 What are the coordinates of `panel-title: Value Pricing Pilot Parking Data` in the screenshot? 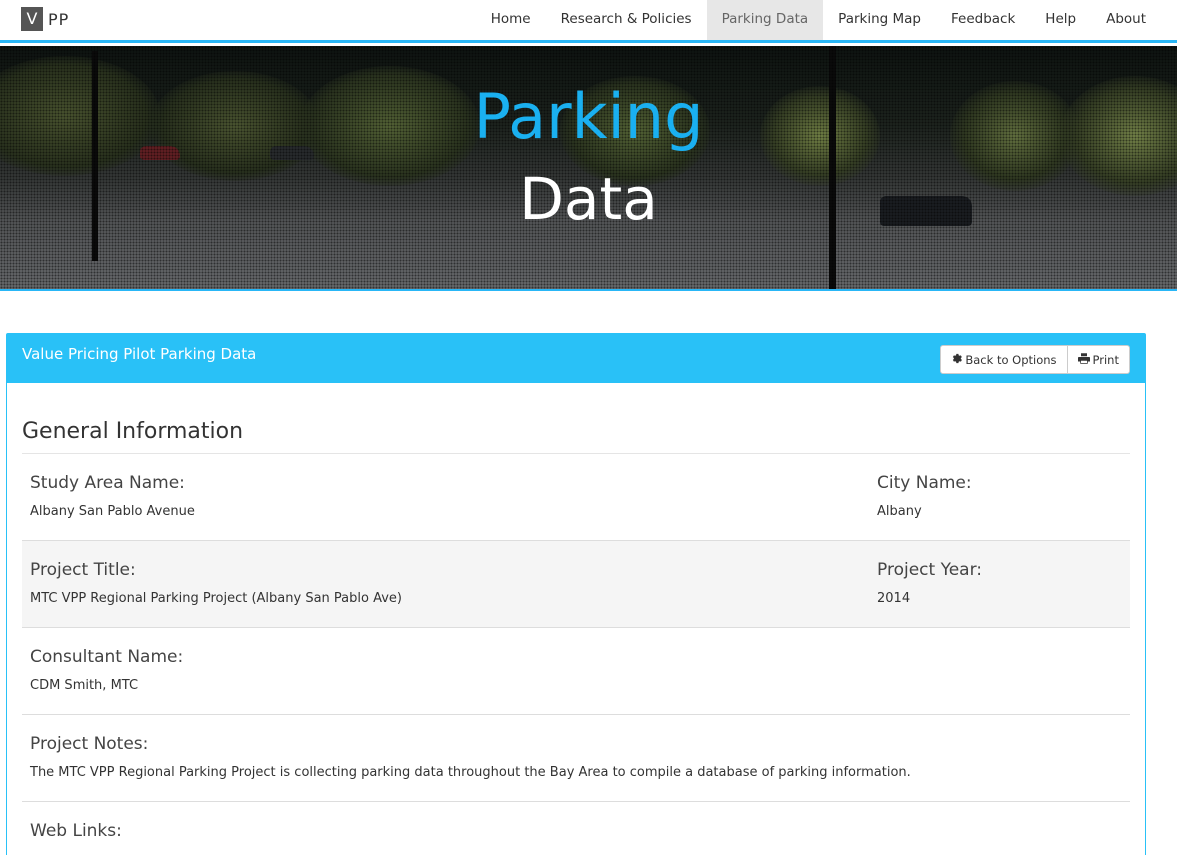 It's located at (139, 354).